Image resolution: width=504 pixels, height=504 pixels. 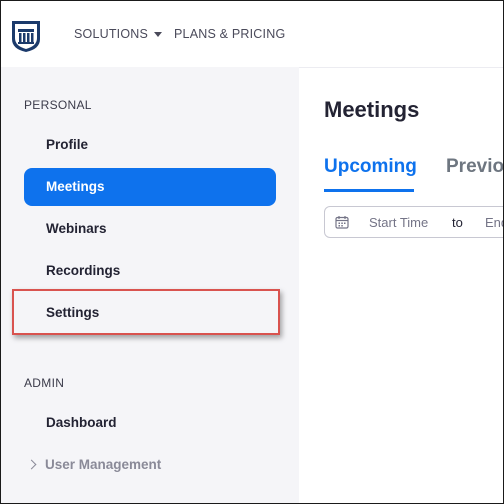 I want to click on top-navigation: SOLUTIONS PLANS & PRICING, so click(x=252, y=34).